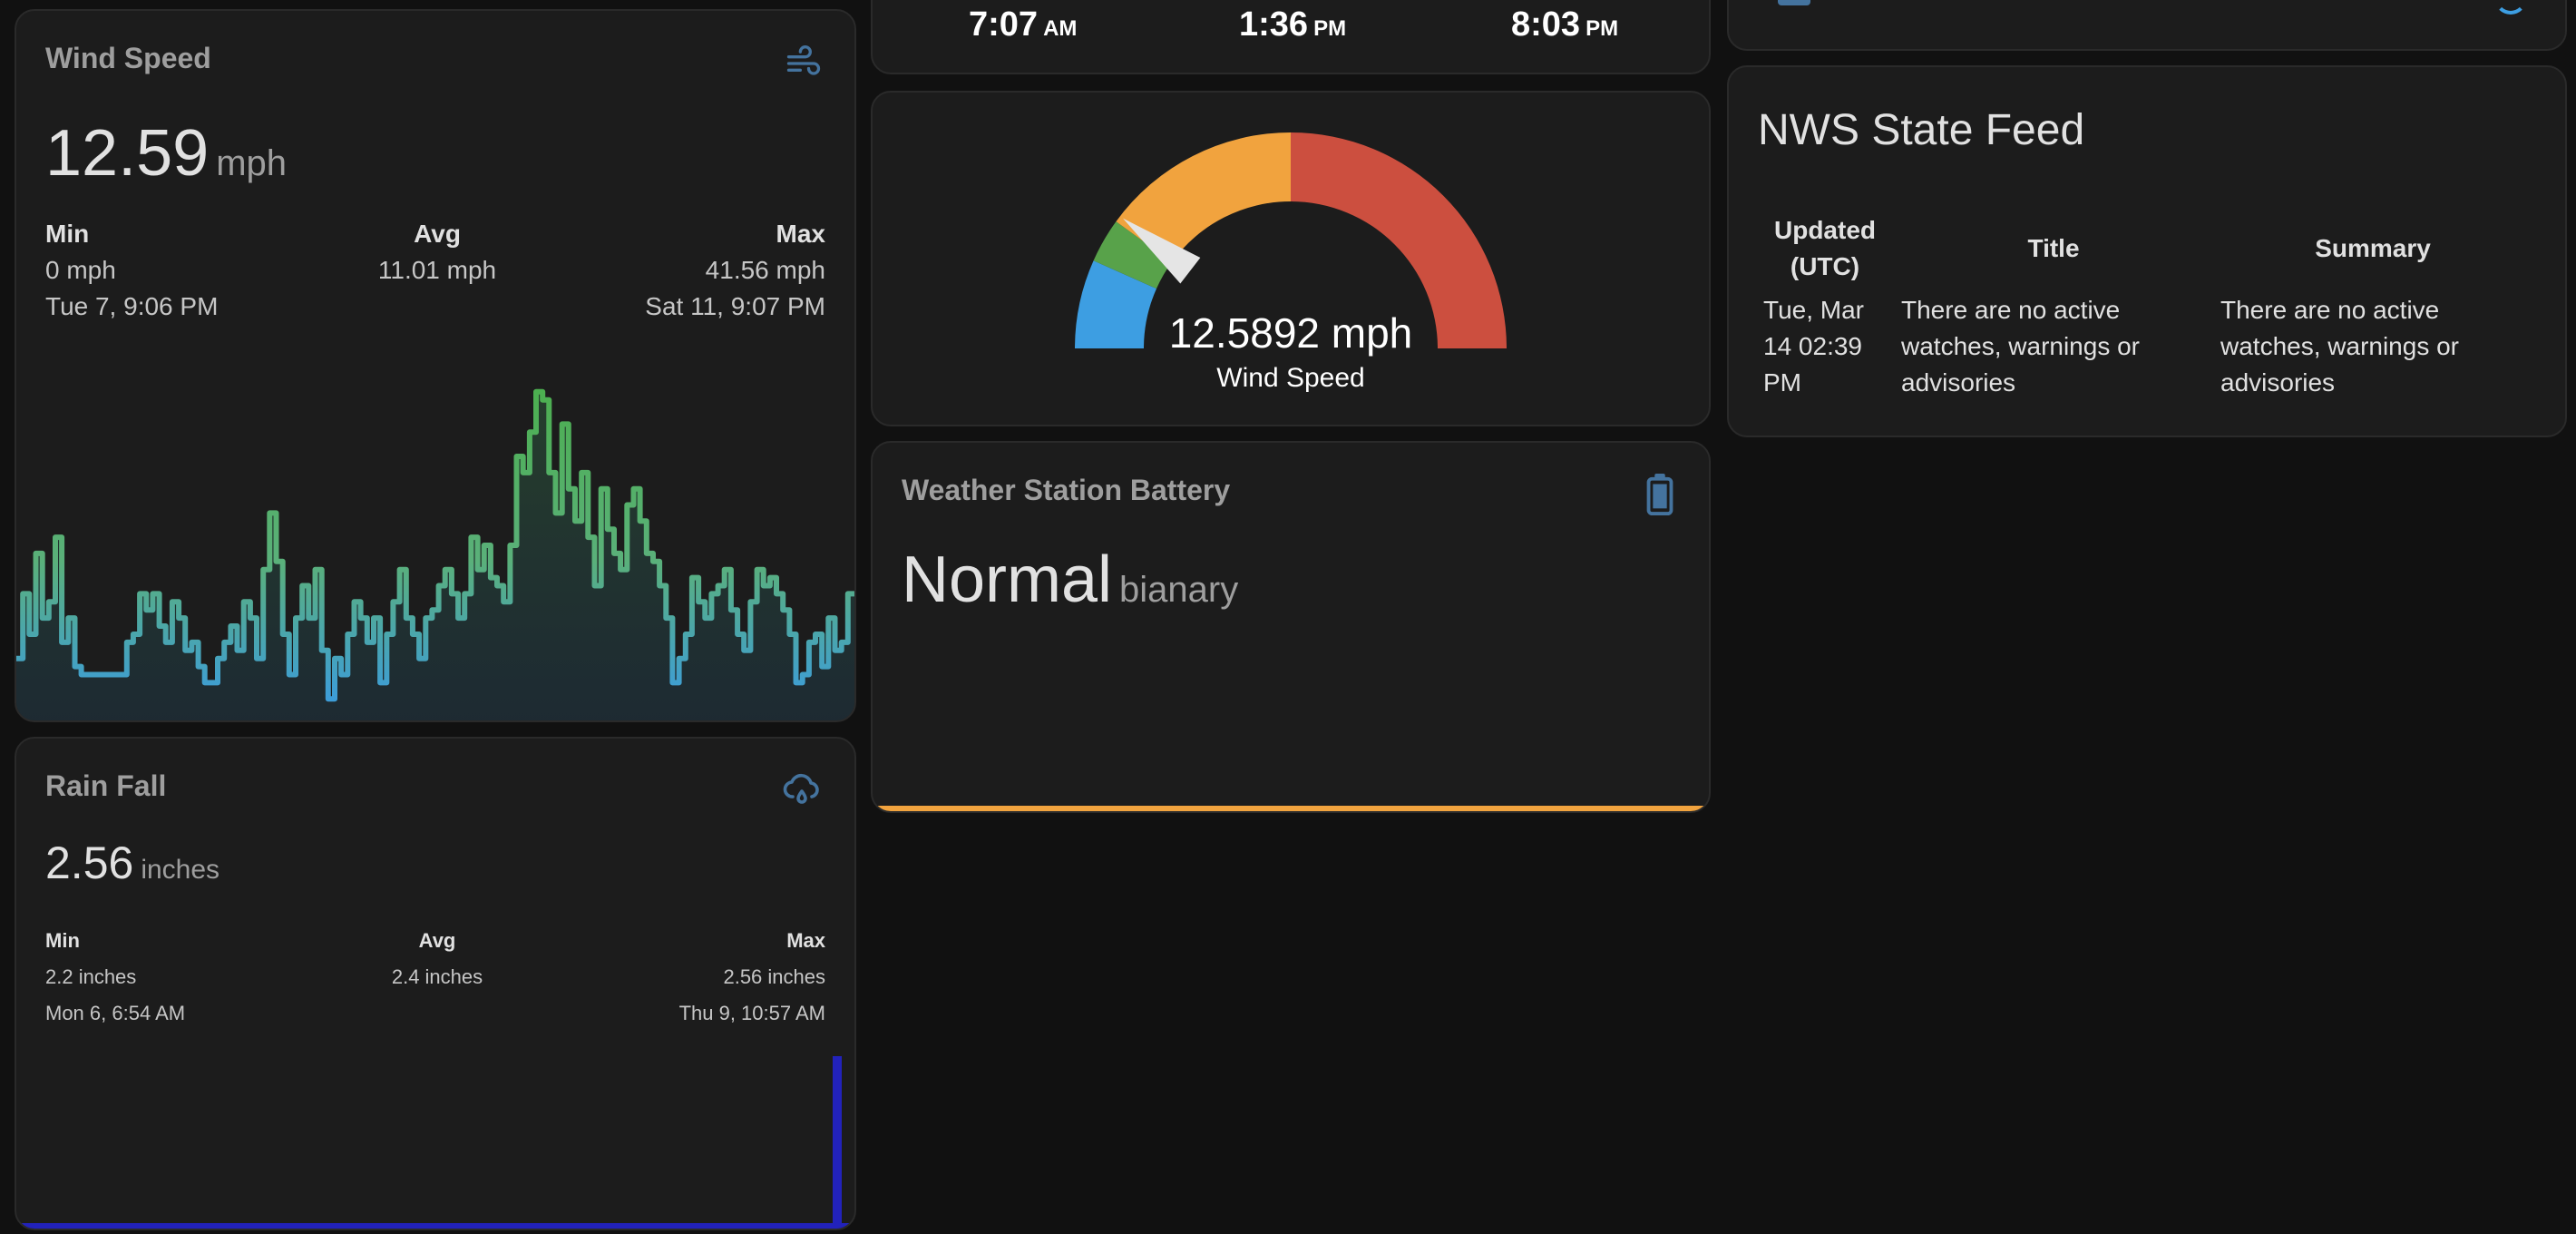 The height and width of the screenshot is (1234, 2576). Describe the element at coordinates (837, 1142) in the screenshot. I see `rain-graph-bar` at that location.